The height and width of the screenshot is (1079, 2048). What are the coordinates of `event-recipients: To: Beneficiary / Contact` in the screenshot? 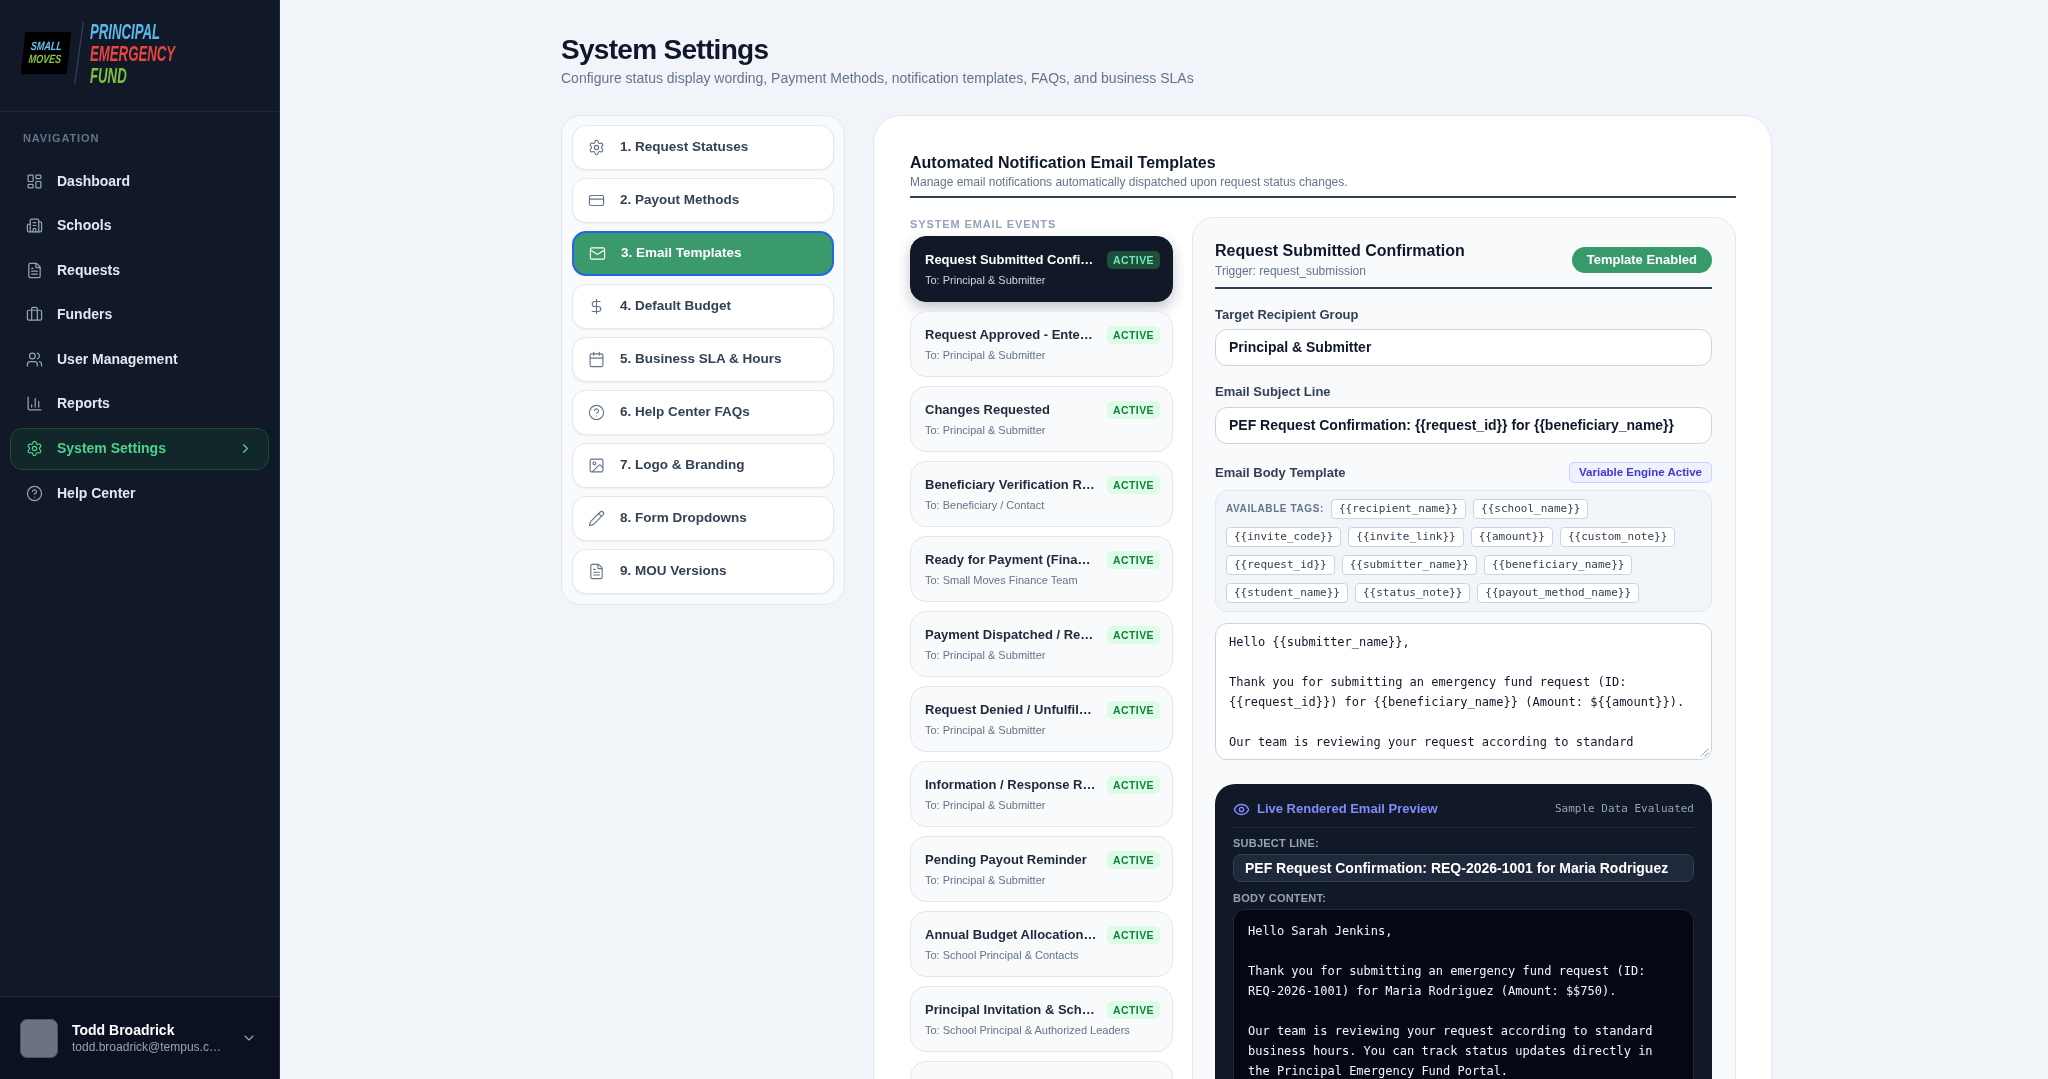 It's located at (985, 505).